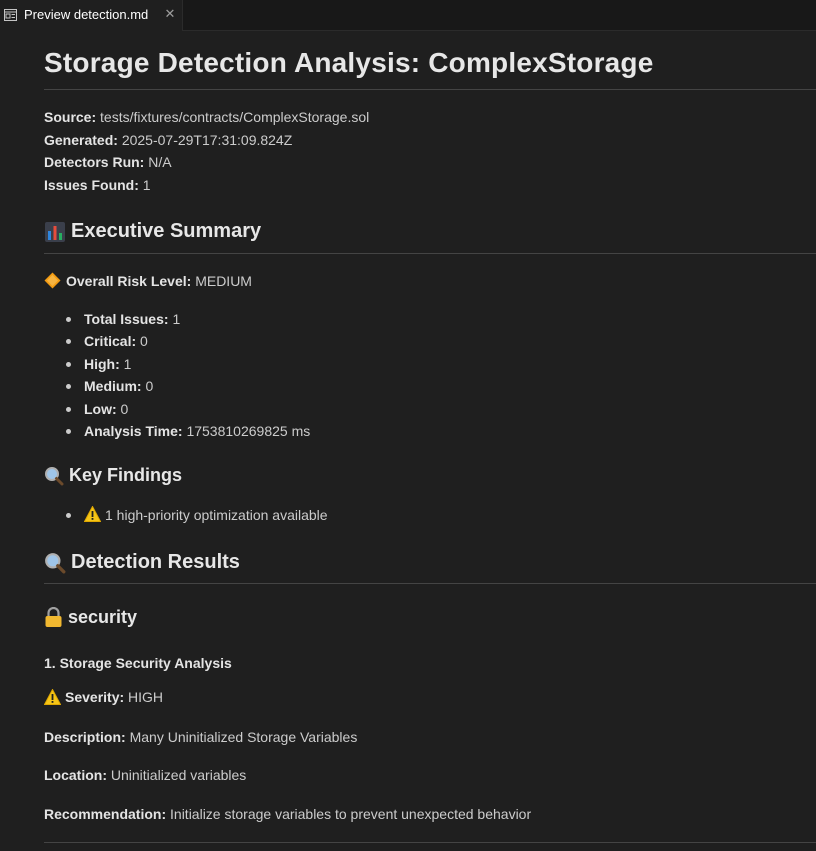 Image resolution: width=816 pixels, height=851 pixels. I want to click on bottom-divider, so click(430, 842).